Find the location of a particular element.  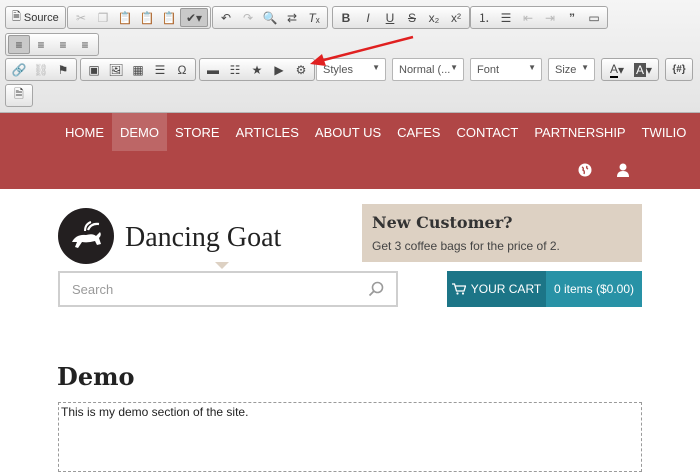

nav-item-articles: ARTICLES is located at coordinates (267, 132).